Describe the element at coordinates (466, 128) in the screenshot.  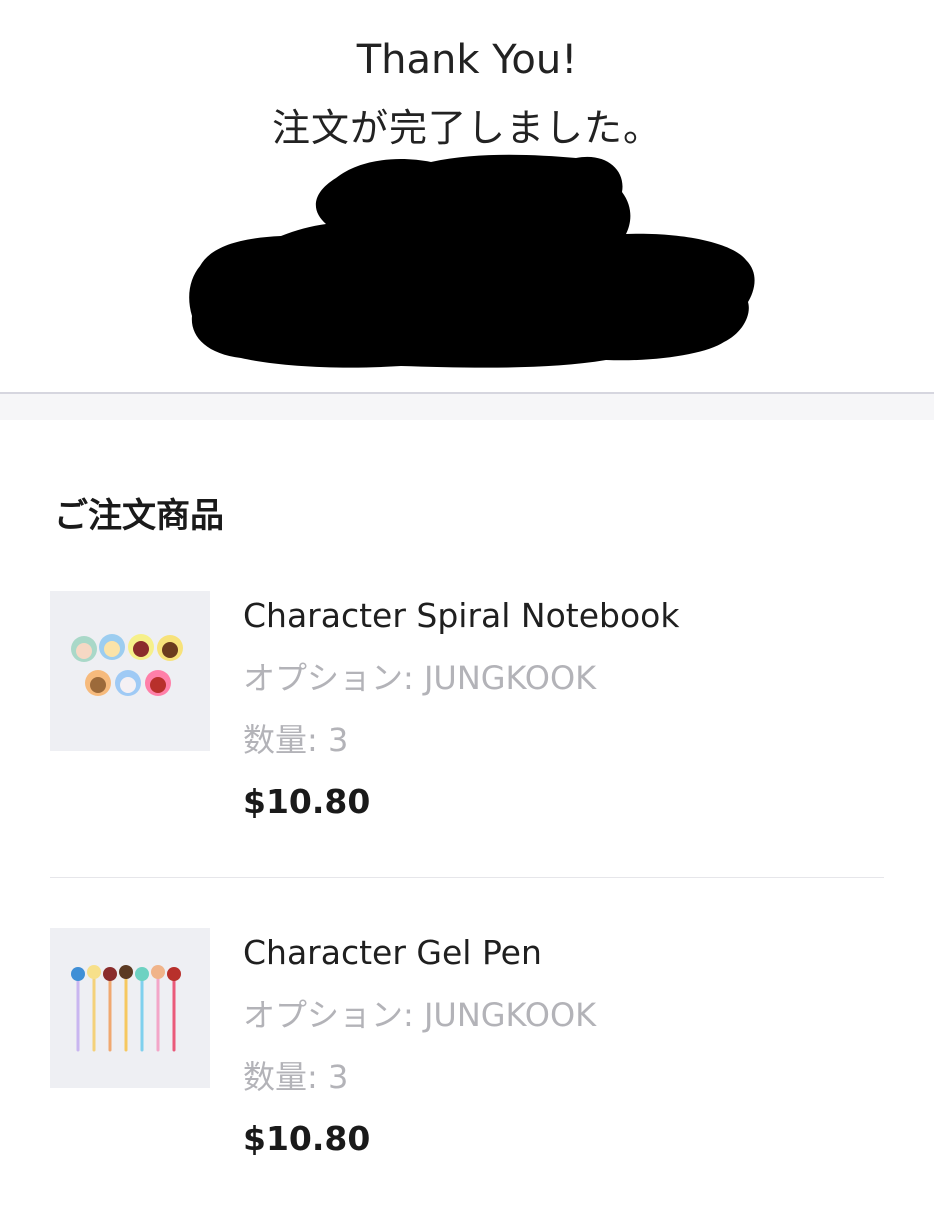
I see `order-complete-message: 注文が完了しました。` at that location.